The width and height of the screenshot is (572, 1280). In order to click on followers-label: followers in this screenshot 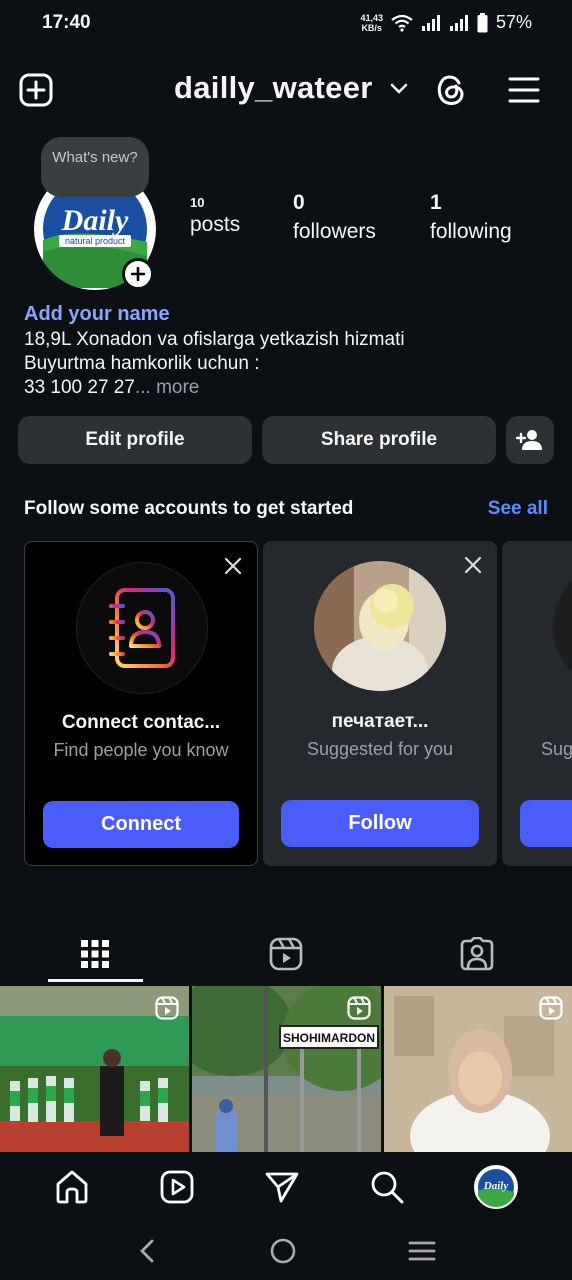, I will do `click(334, 231)`.